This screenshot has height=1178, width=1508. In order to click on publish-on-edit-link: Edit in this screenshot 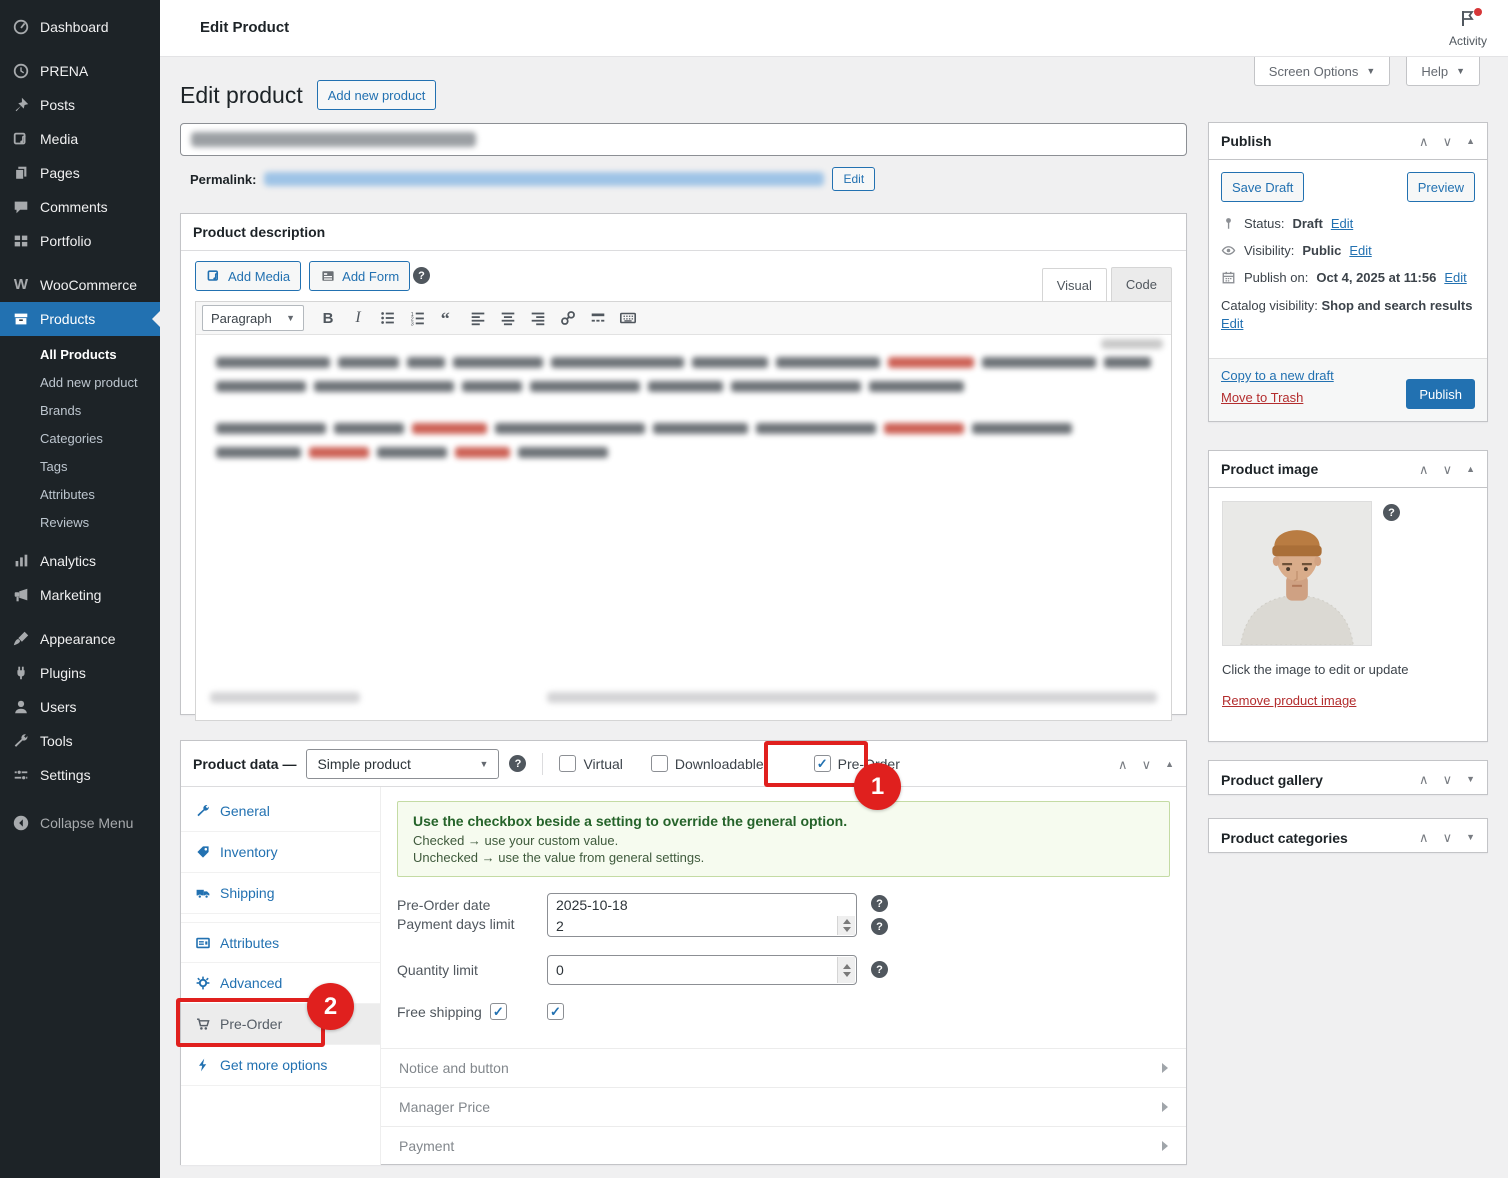, I will do `click(1455, 277)`.